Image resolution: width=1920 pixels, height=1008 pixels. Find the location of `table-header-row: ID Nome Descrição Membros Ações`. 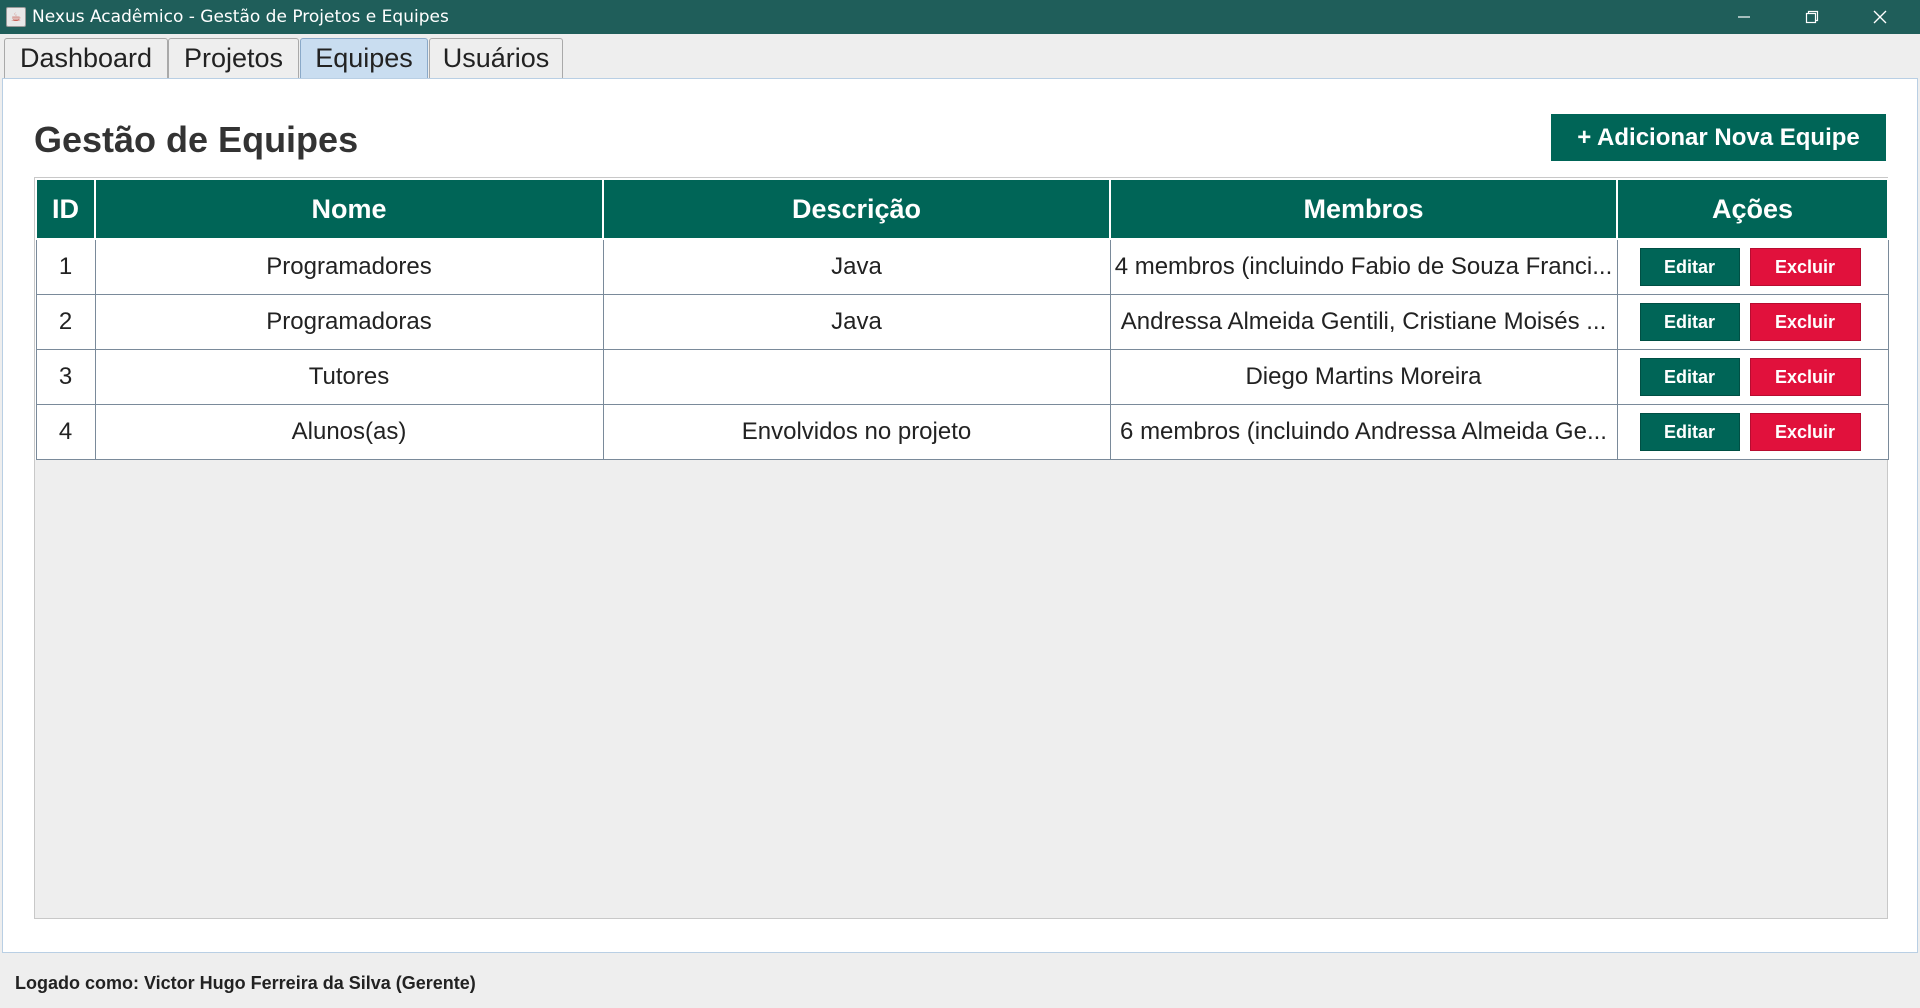

table-header-row: ID Nome Descrição Membros Ações is located at coordinates (962, 209).